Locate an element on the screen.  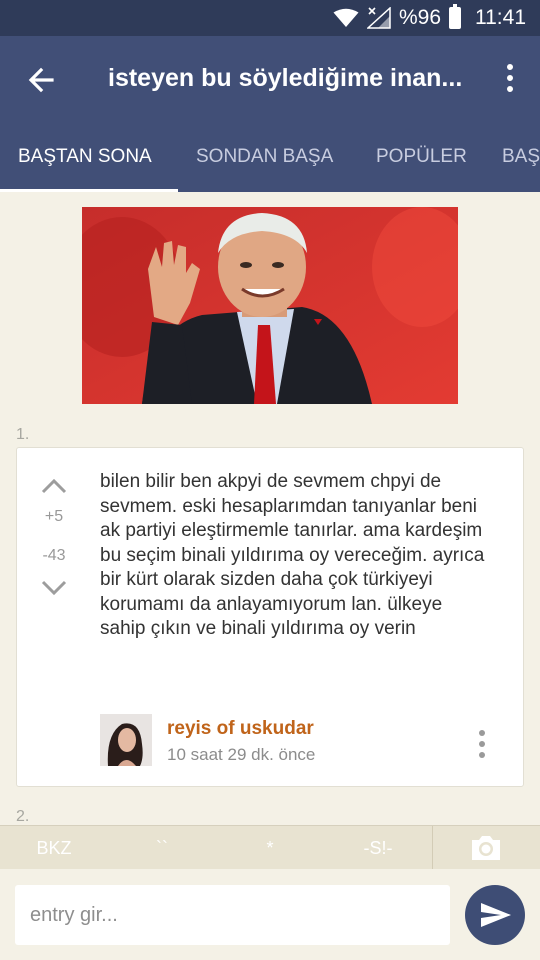
downvote-count: -43 is located at coordinates (54, 555).